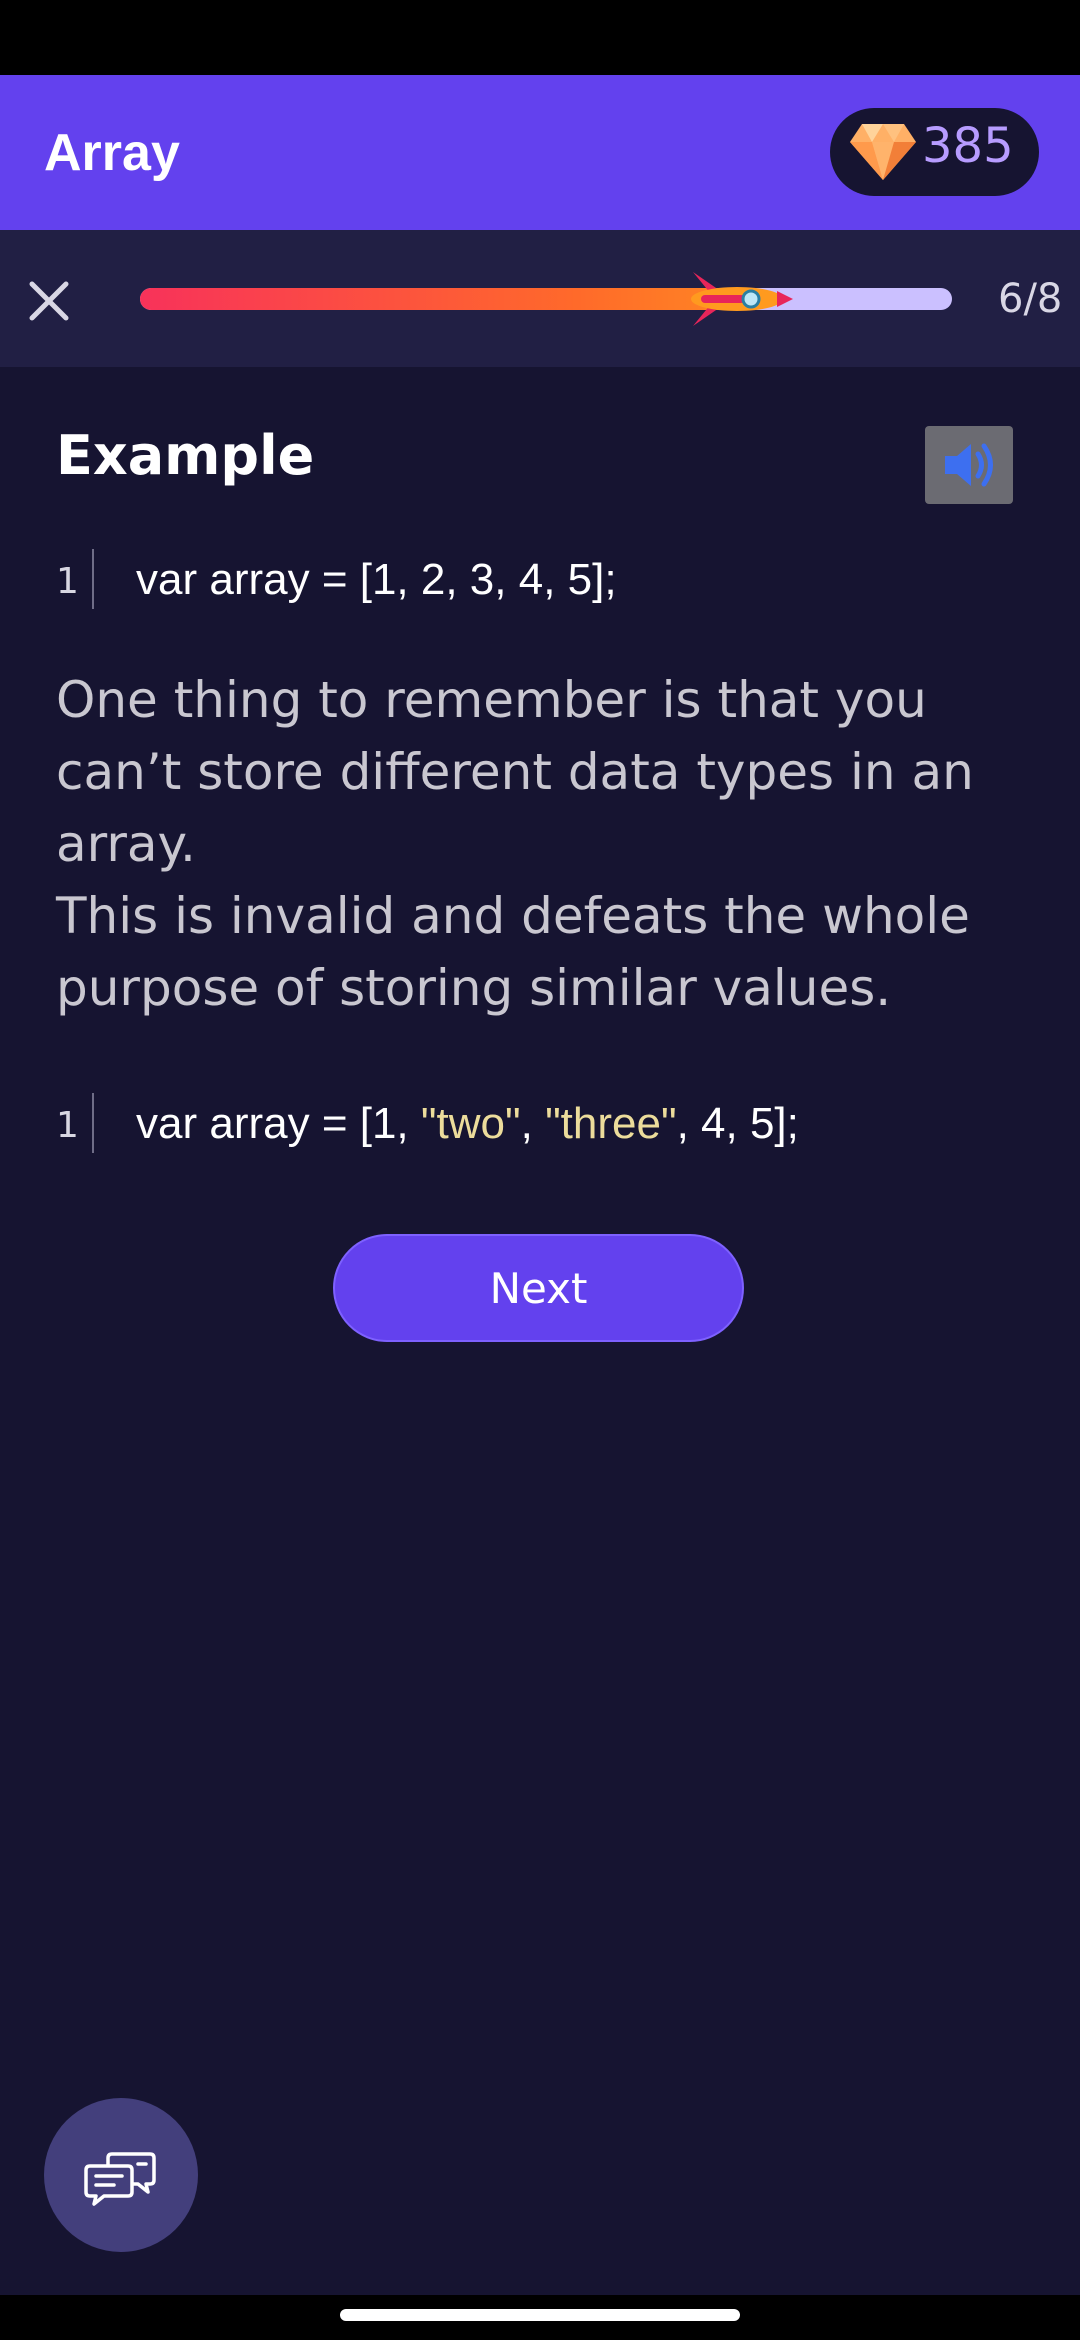 The height and width of the screenshot is (2340, 1080). What do you see at coordinates (278, 1123) in the screenshot?
I see `code-token: var array = [1,` at bounding box center [278, 1123].